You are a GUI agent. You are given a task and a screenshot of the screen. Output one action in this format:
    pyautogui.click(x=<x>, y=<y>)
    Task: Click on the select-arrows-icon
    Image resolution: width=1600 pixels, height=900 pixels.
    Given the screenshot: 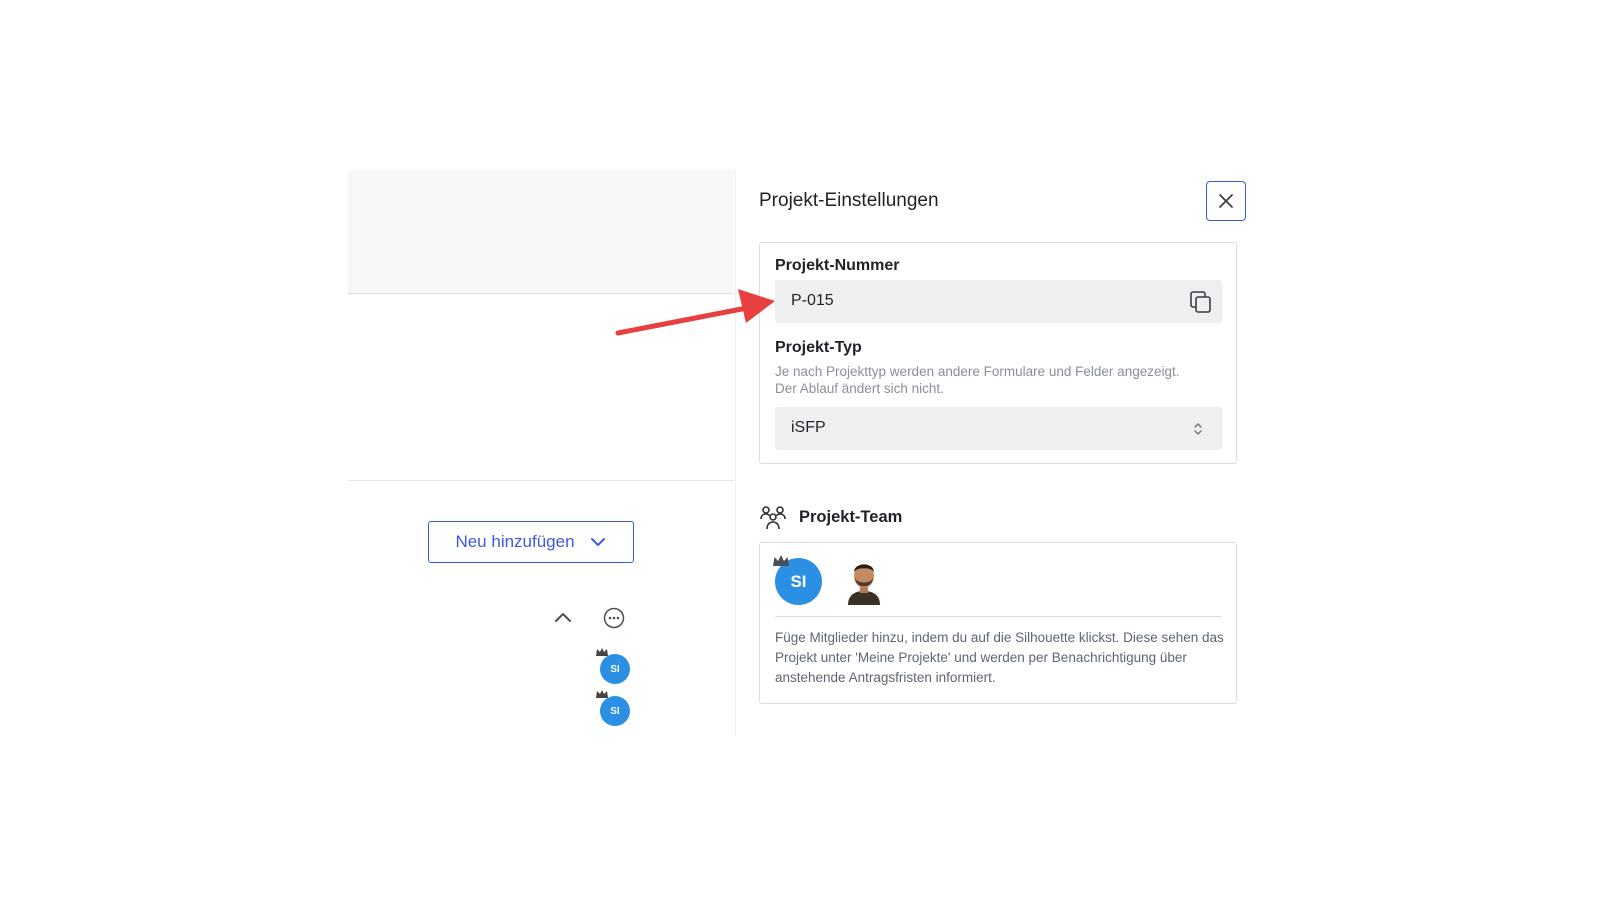 What is the action you would take?
    pyautogui.click(x=1198, y=429)
    